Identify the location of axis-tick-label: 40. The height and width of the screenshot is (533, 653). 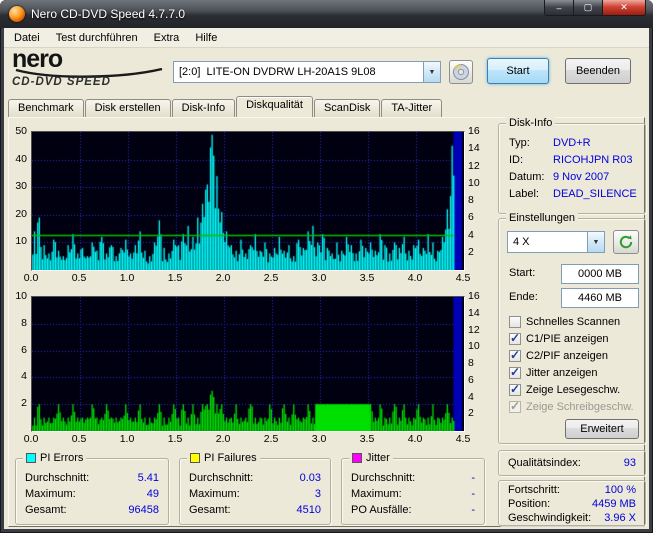
(21, 158).